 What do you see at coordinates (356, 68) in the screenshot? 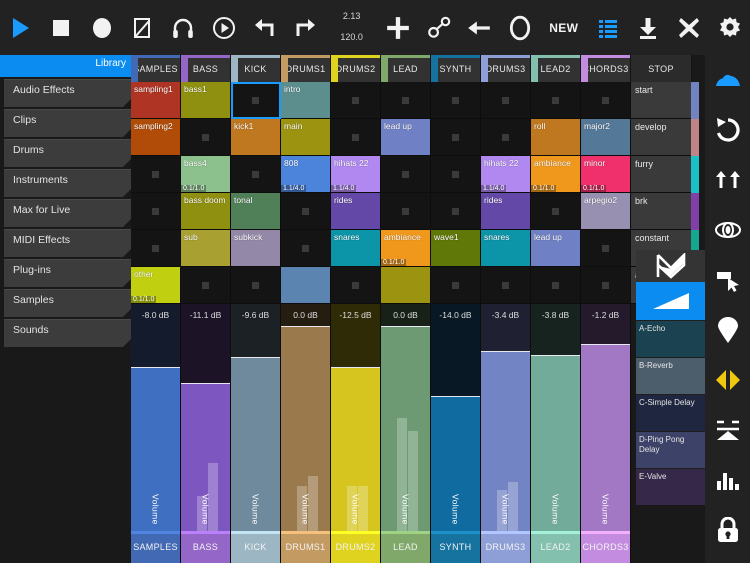
I see `track-header-drums2: DRUMS2` at bounding box center [356, 68].